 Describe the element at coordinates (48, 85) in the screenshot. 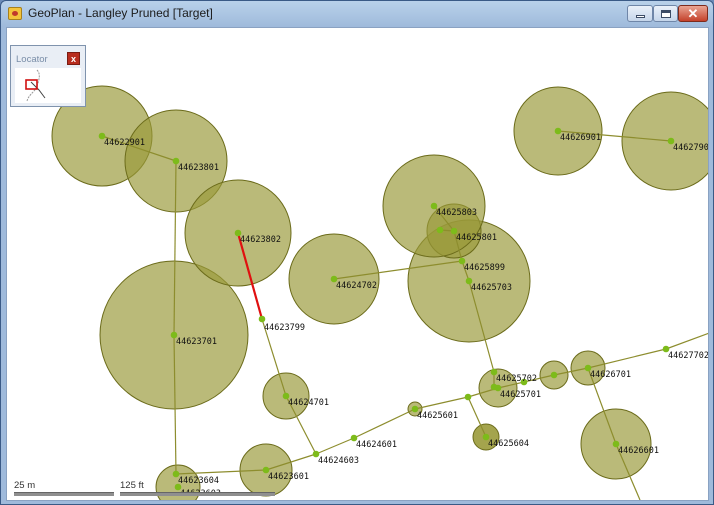

I see `locator-overview-map` at that location.